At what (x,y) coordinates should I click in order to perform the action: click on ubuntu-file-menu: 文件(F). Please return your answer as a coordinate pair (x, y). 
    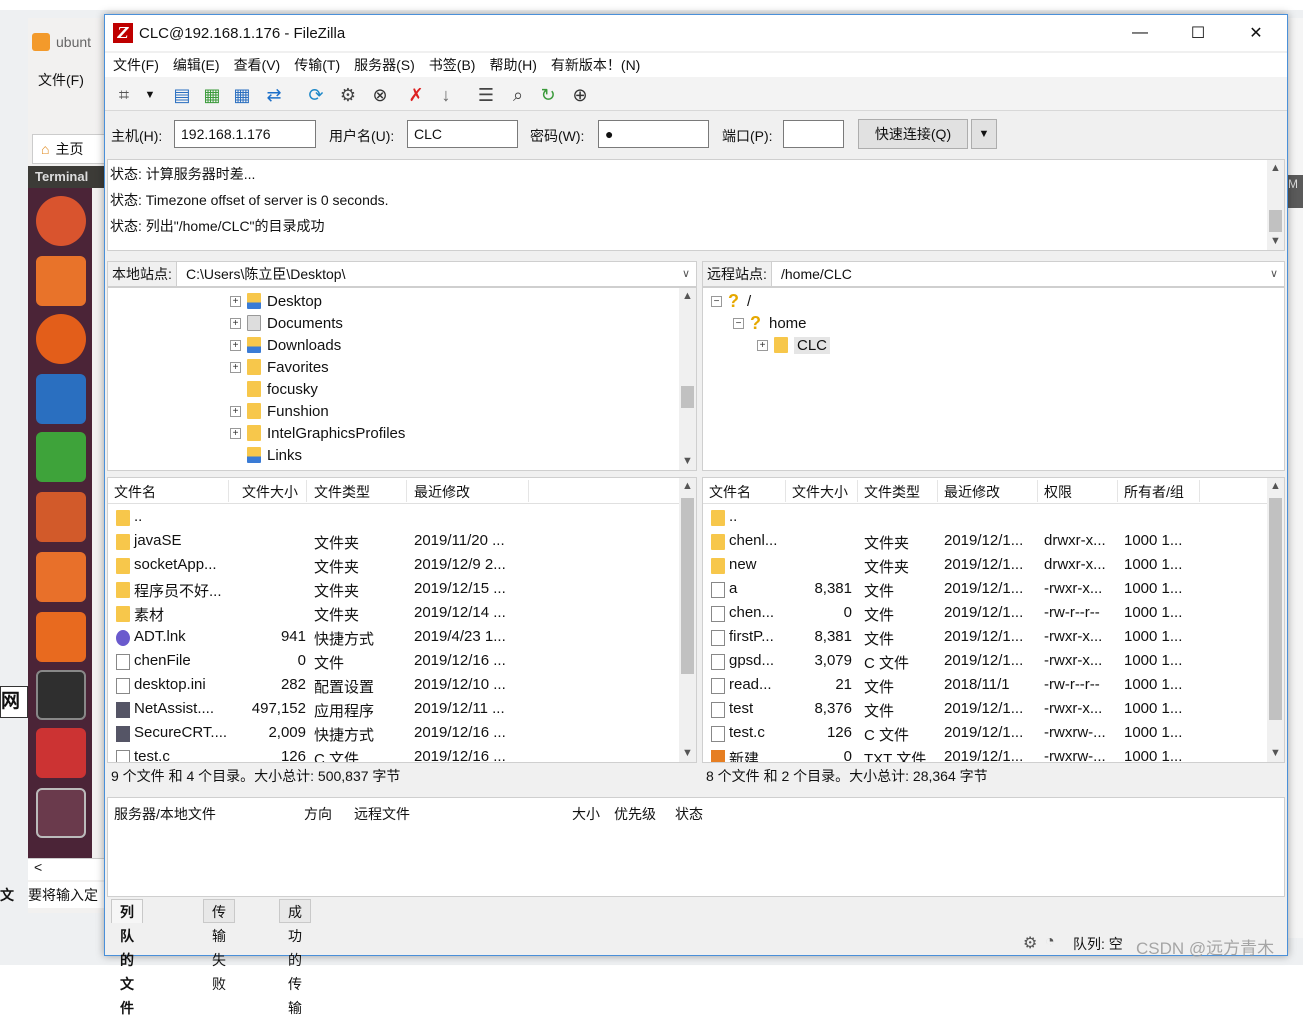
    Looking at the image, I should click on (61, 80).